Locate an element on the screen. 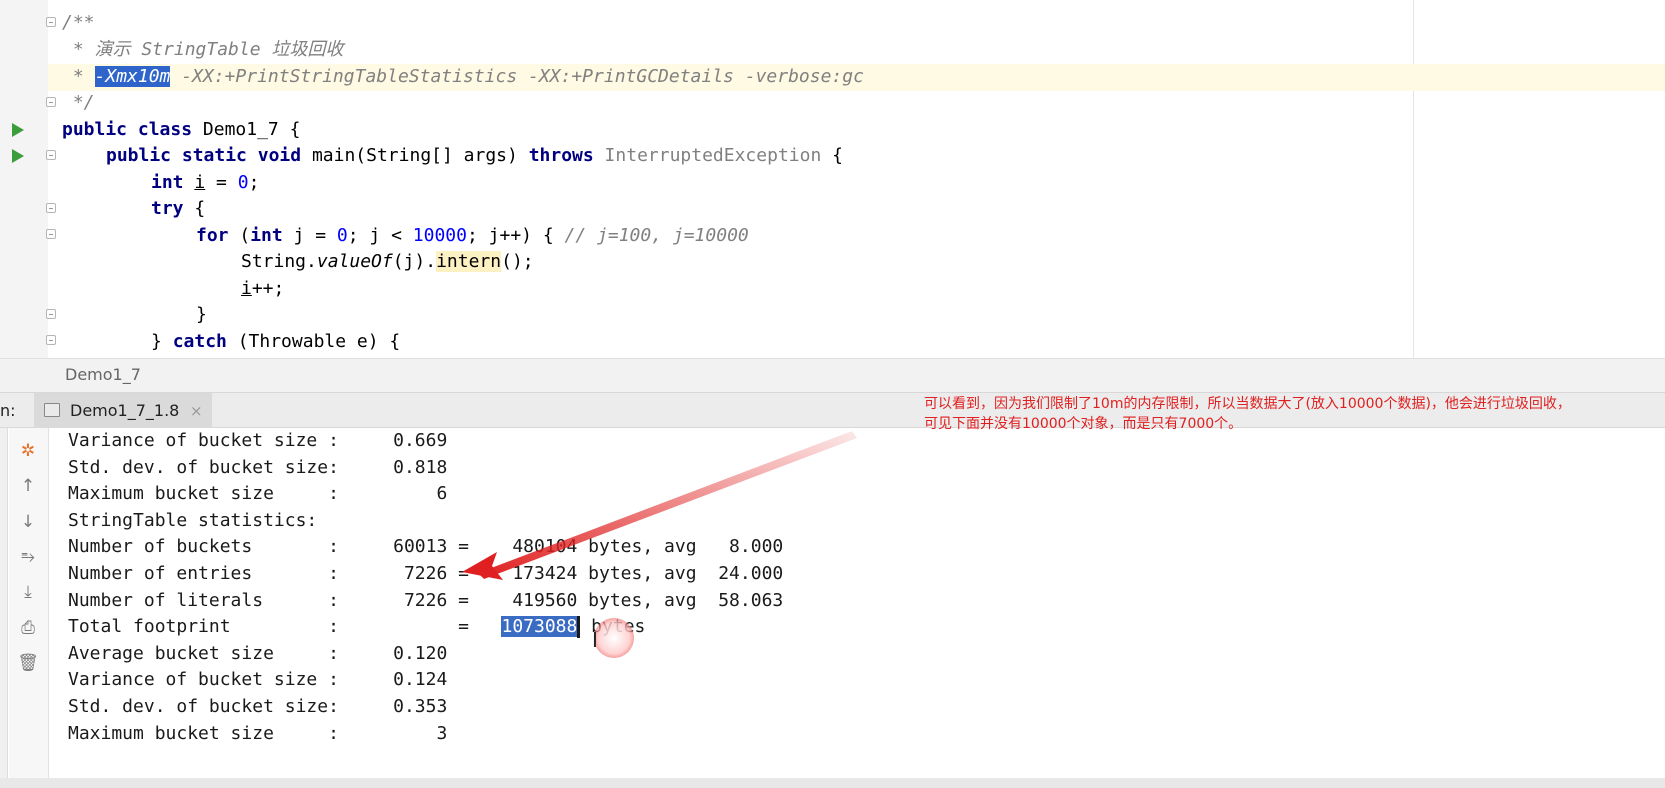 Image resolution: width=1665 pixels, height=788 pixels. punctuation: (); is located at coordinates (517, 261).